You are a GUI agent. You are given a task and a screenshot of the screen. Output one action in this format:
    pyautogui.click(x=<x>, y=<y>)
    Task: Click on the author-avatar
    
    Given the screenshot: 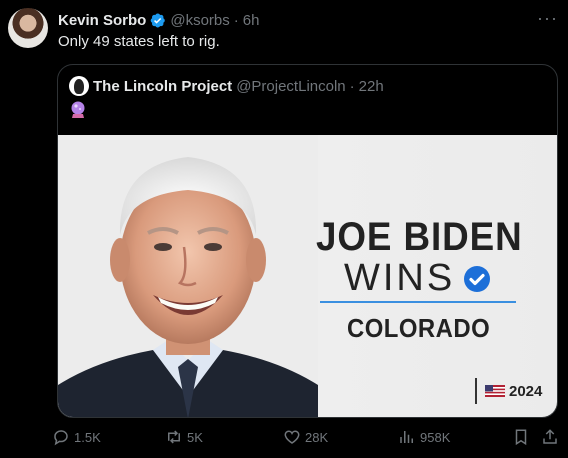 What is the action you would take?
    pyautogui.click(x=28, y=28)
    